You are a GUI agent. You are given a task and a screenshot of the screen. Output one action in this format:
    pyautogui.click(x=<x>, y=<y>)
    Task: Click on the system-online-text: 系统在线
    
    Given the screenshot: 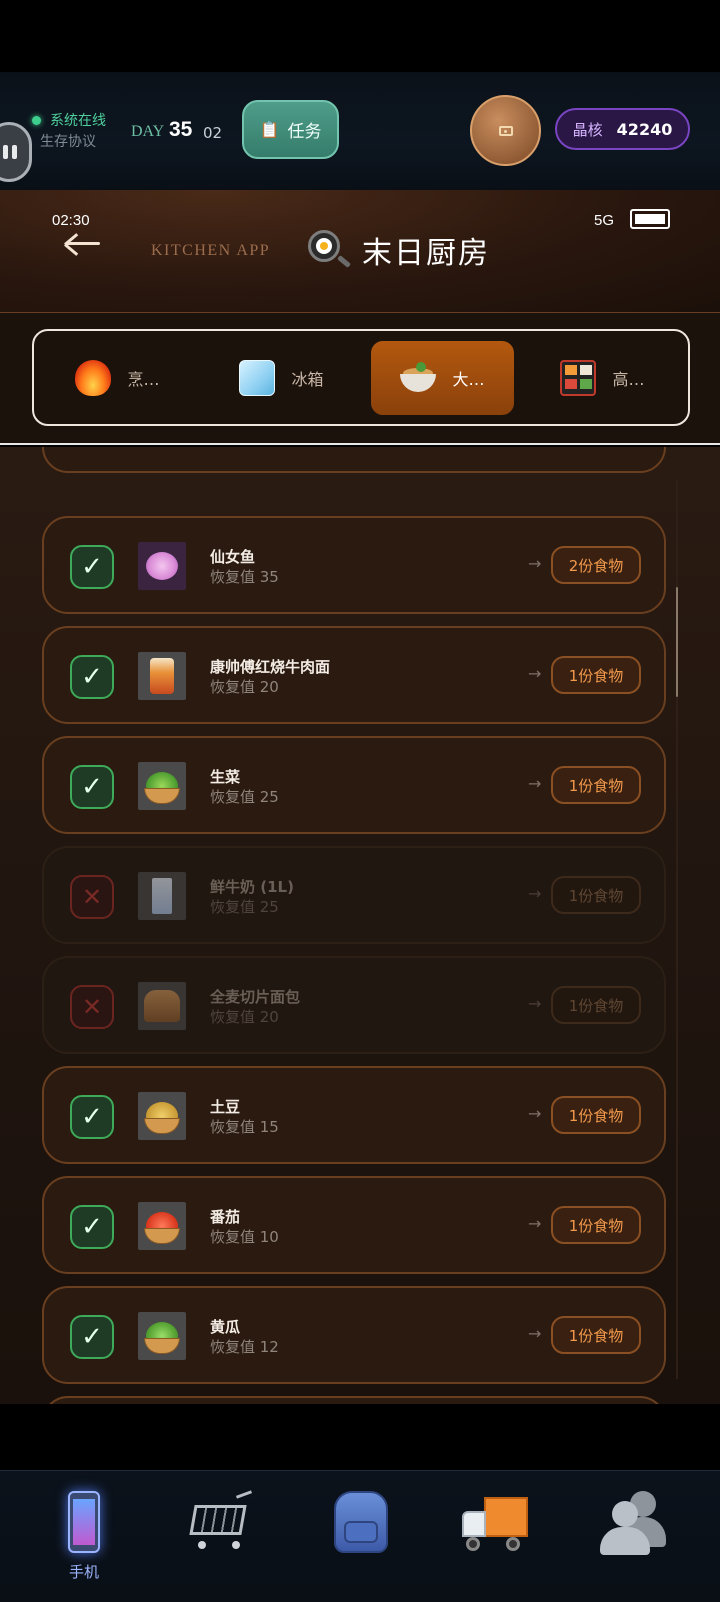 What is the action you would take?
    pyautogui.click(x=78, y=121)
    